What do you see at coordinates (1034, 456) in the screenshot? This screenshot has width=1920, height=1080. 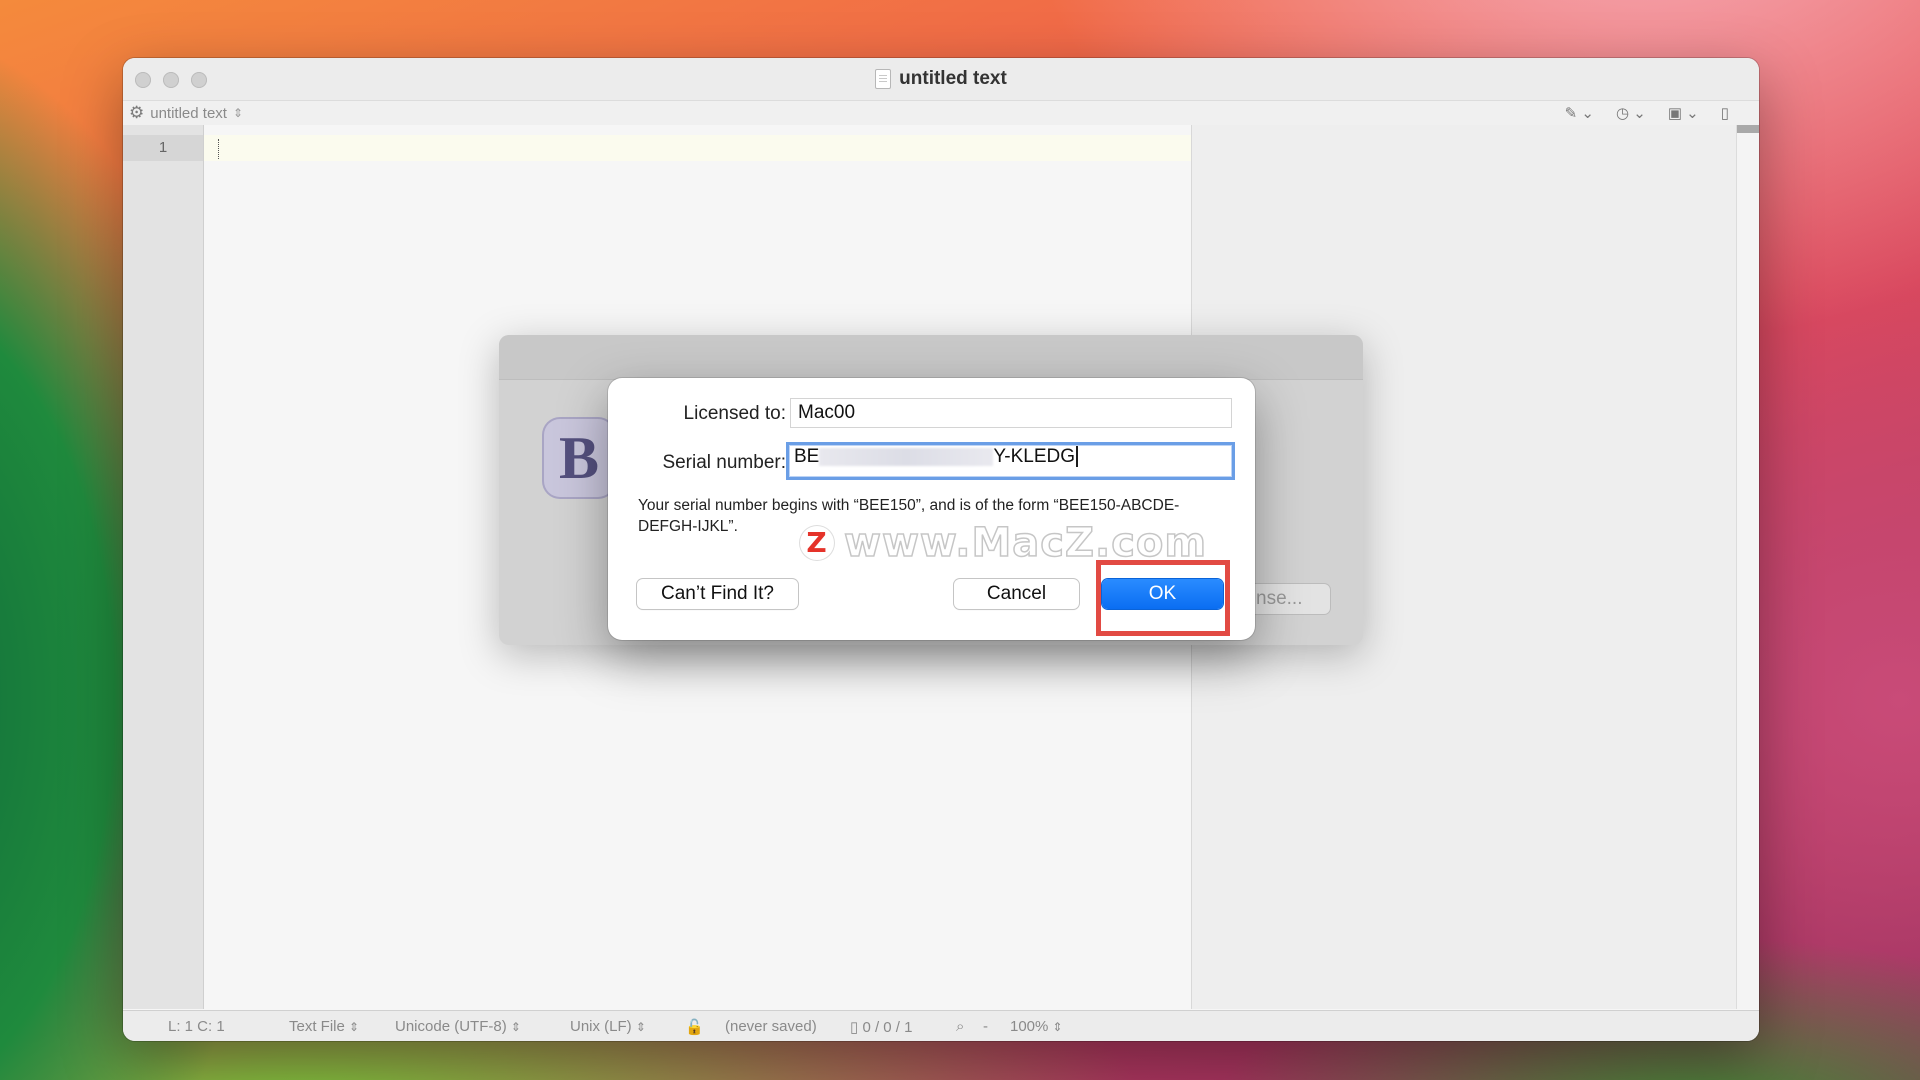 I see `serial-suffix: Y-KLEDG` at bounding box center [1034, 456].